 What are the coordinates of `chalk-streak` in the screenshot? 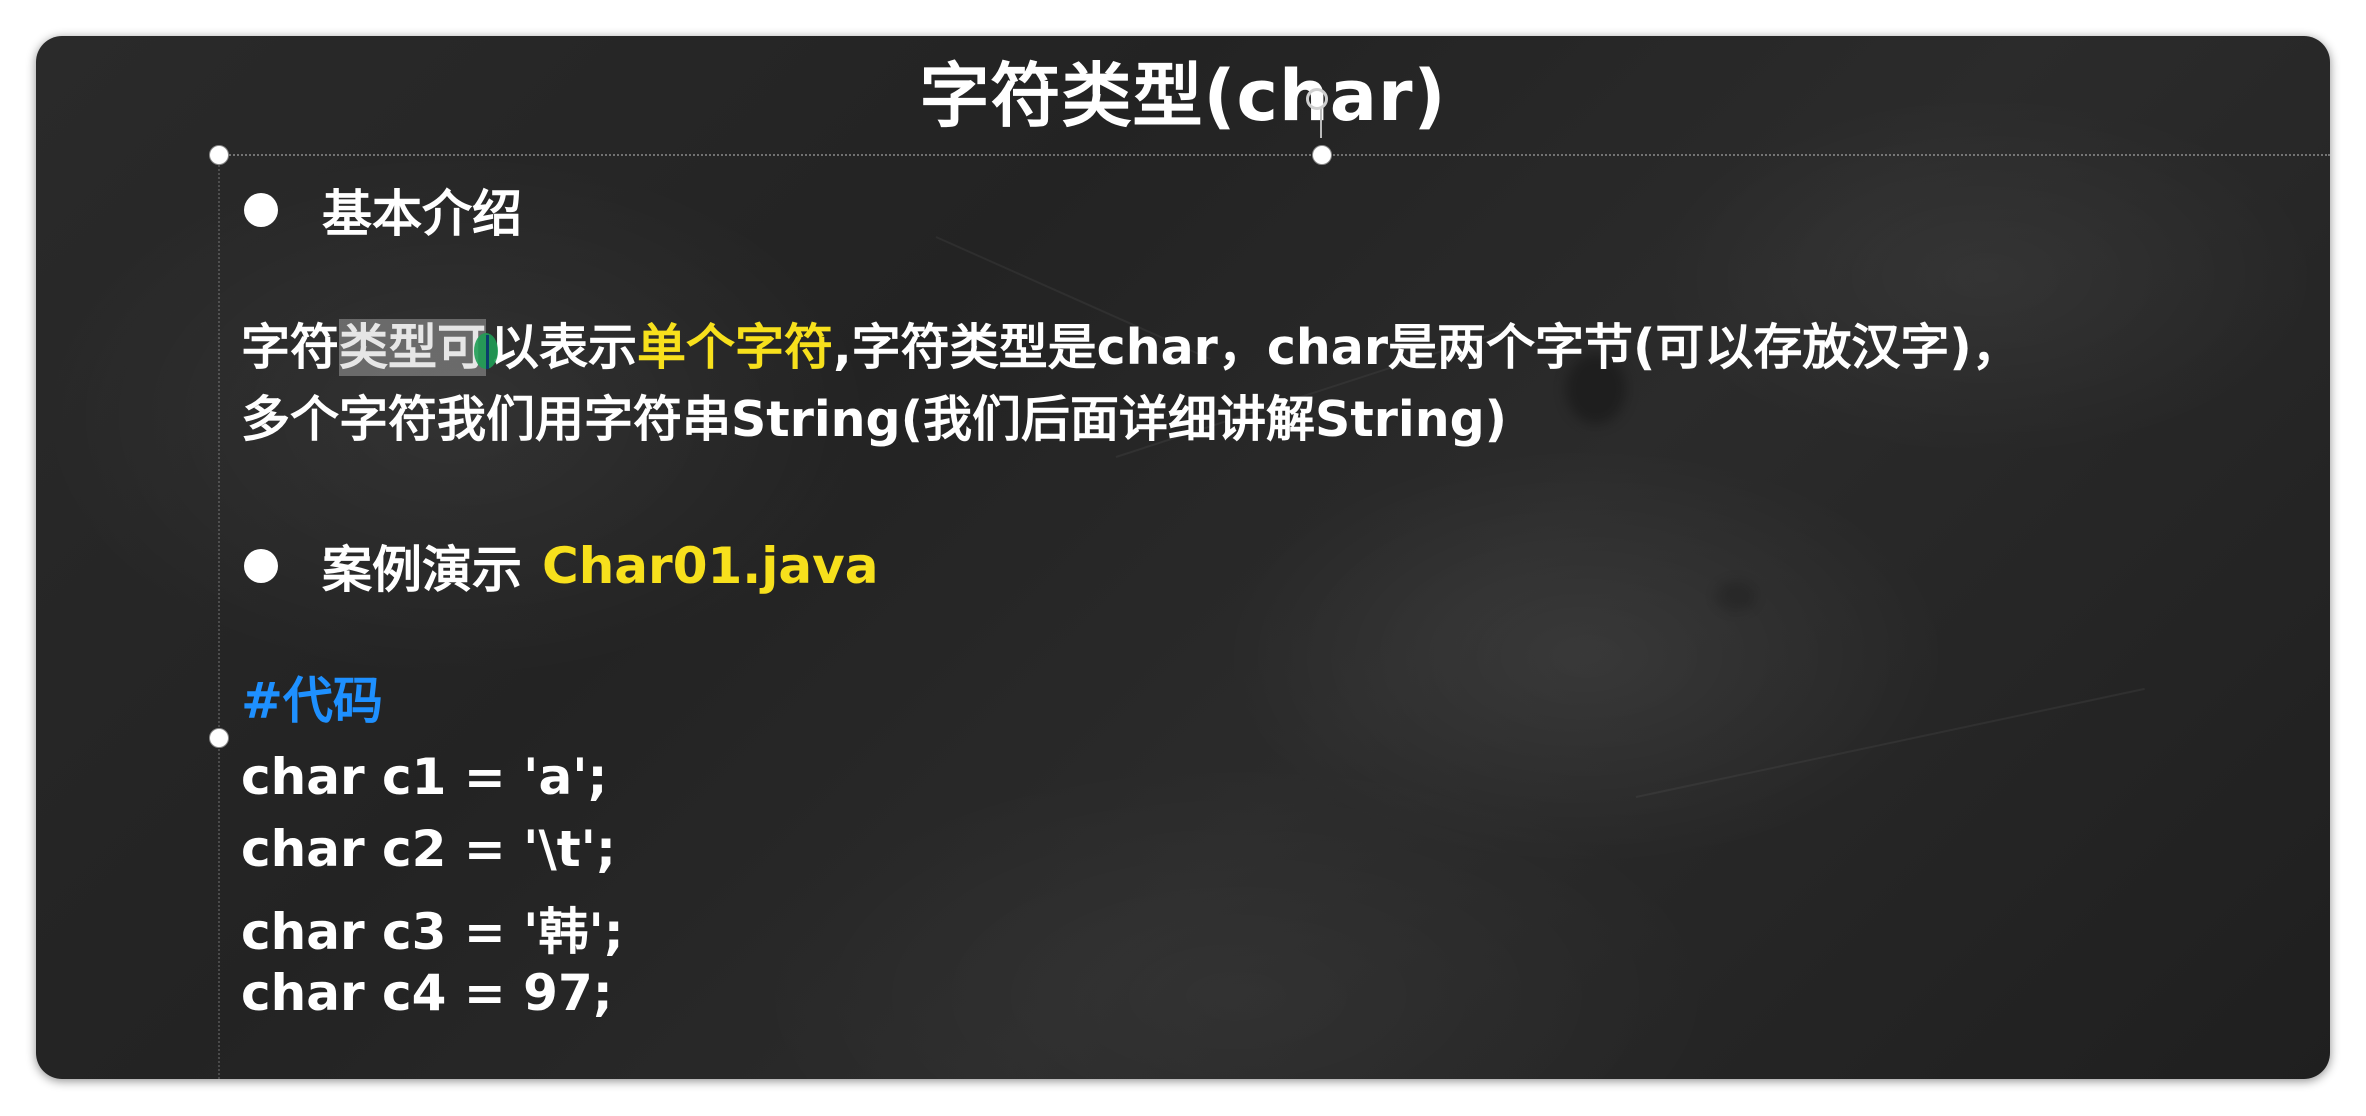 It's located at (1890, 742).